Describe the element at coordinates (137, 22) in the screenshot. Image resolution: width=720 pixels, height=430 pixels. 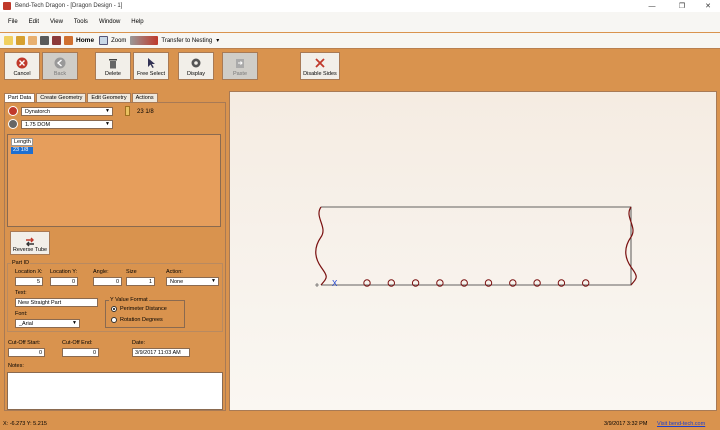
I see `menu-help: Help` at that location.